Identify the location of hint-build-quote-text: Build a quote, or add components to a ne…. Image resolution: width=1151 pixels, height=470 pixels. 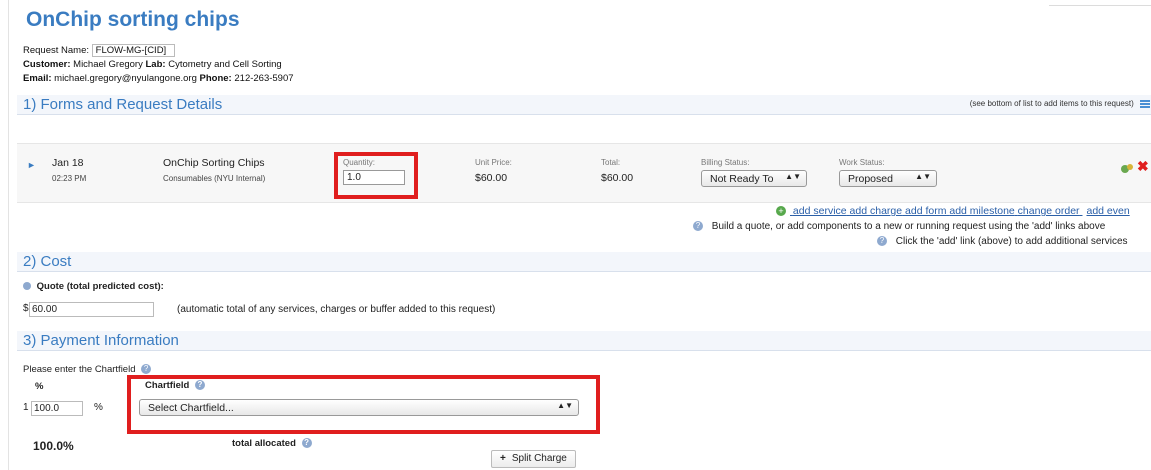
(908, 226).